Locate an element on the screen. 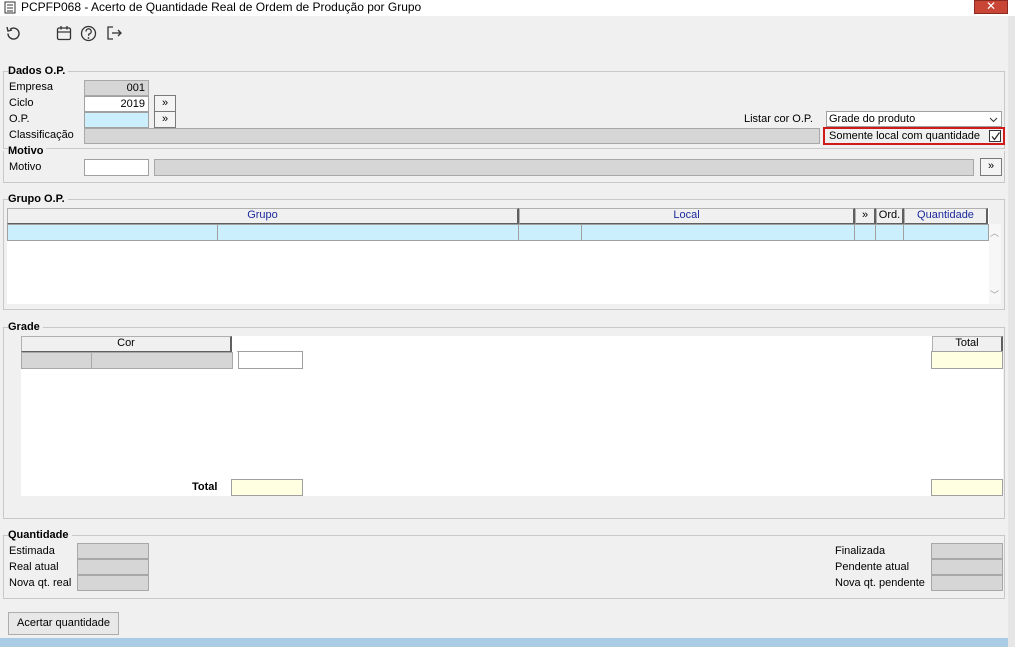  checkmark-icon is located at coordinates (995, 136).